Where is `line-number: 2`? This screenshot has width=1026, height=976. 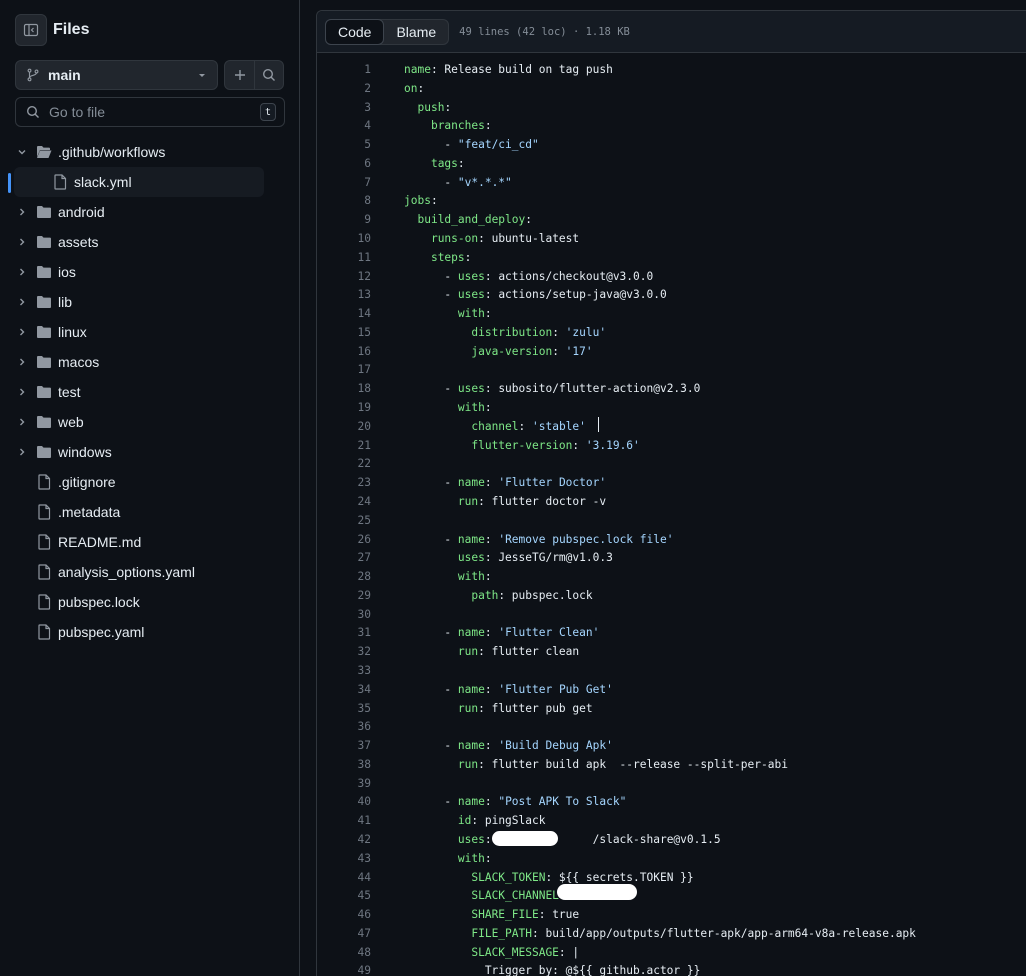 line-number: 2 is located at coordinates (344, 88).